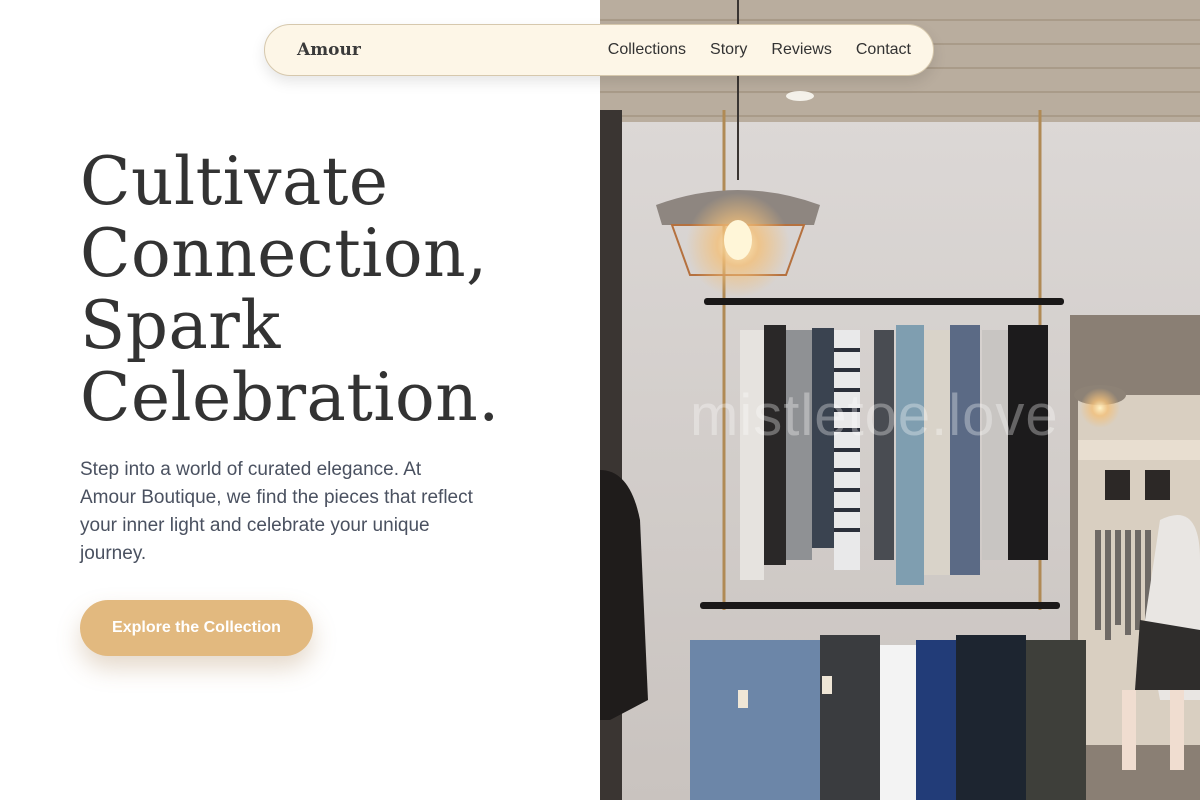  Describe the element at coordinates (284, 253) in the screenshot. I see `hero-title-line: Connection,` at that location.